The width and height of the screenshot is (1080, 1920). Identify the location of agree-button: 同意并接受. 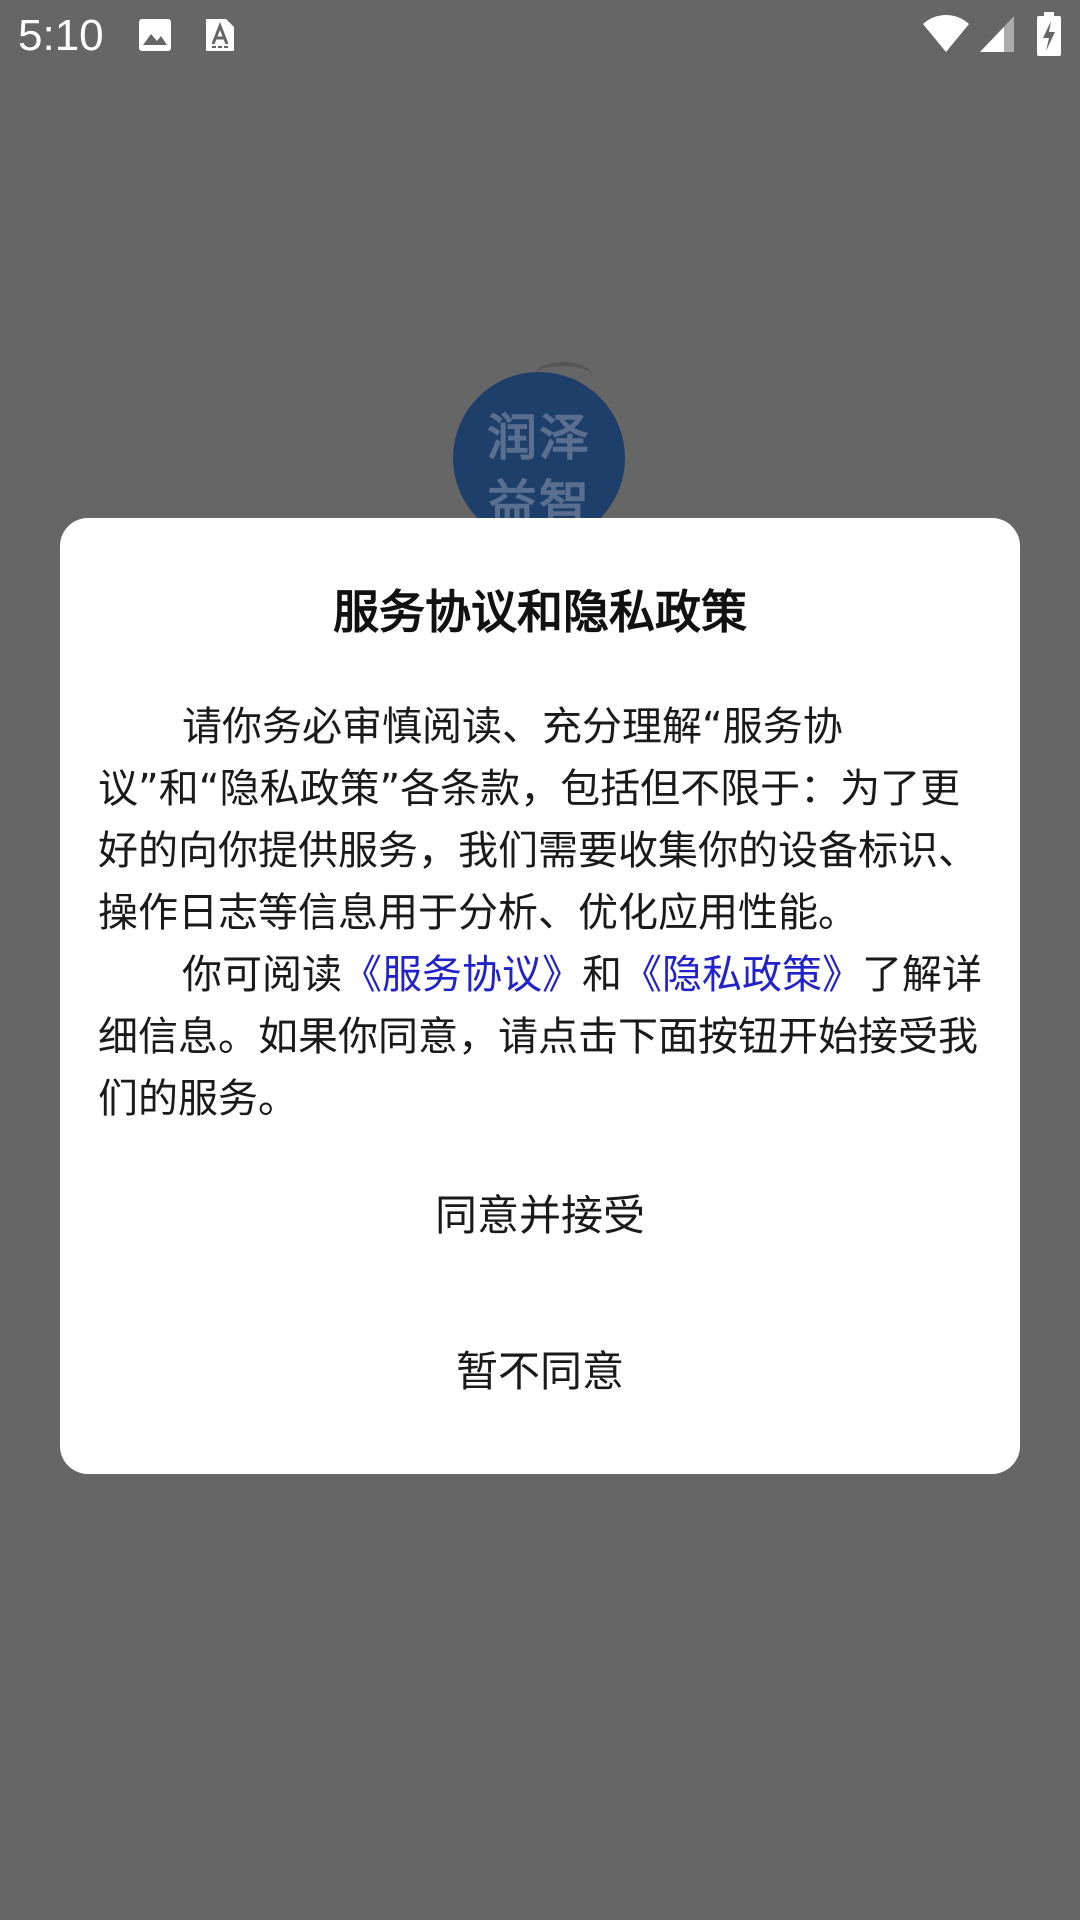
(540, 1234).